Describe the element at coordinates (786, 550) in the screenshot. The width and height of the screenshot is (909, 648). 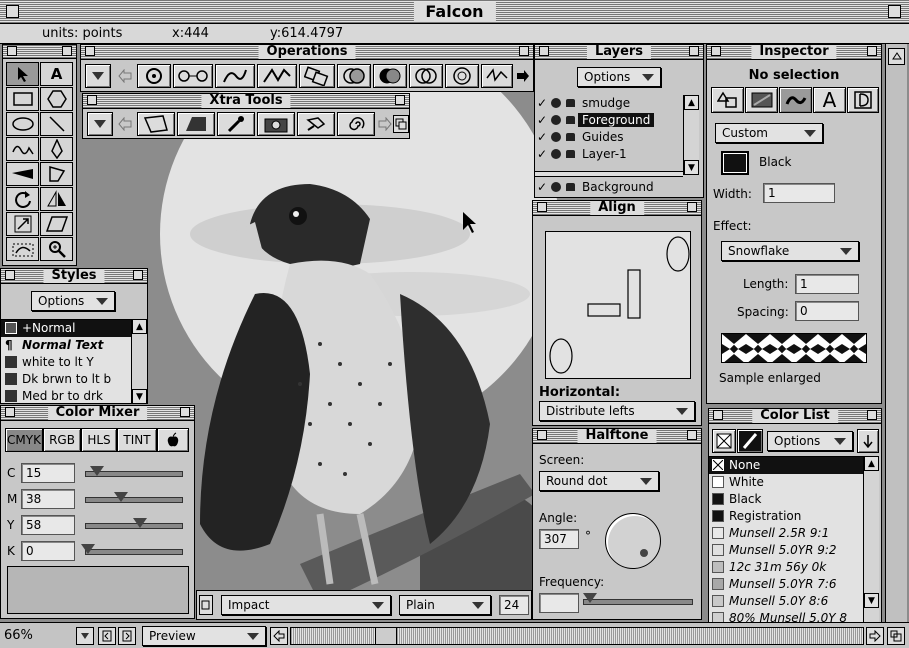
I see `color-list-item: Munsell 5.0YR 9:2` at that location.